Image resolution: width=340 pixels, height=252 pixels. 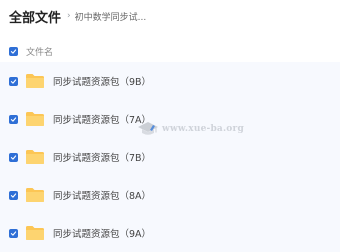 What do you see at coordinates (148, 128) in the screenshot?
I see `graduation-cap-icon` at bounding box center [148, 128].